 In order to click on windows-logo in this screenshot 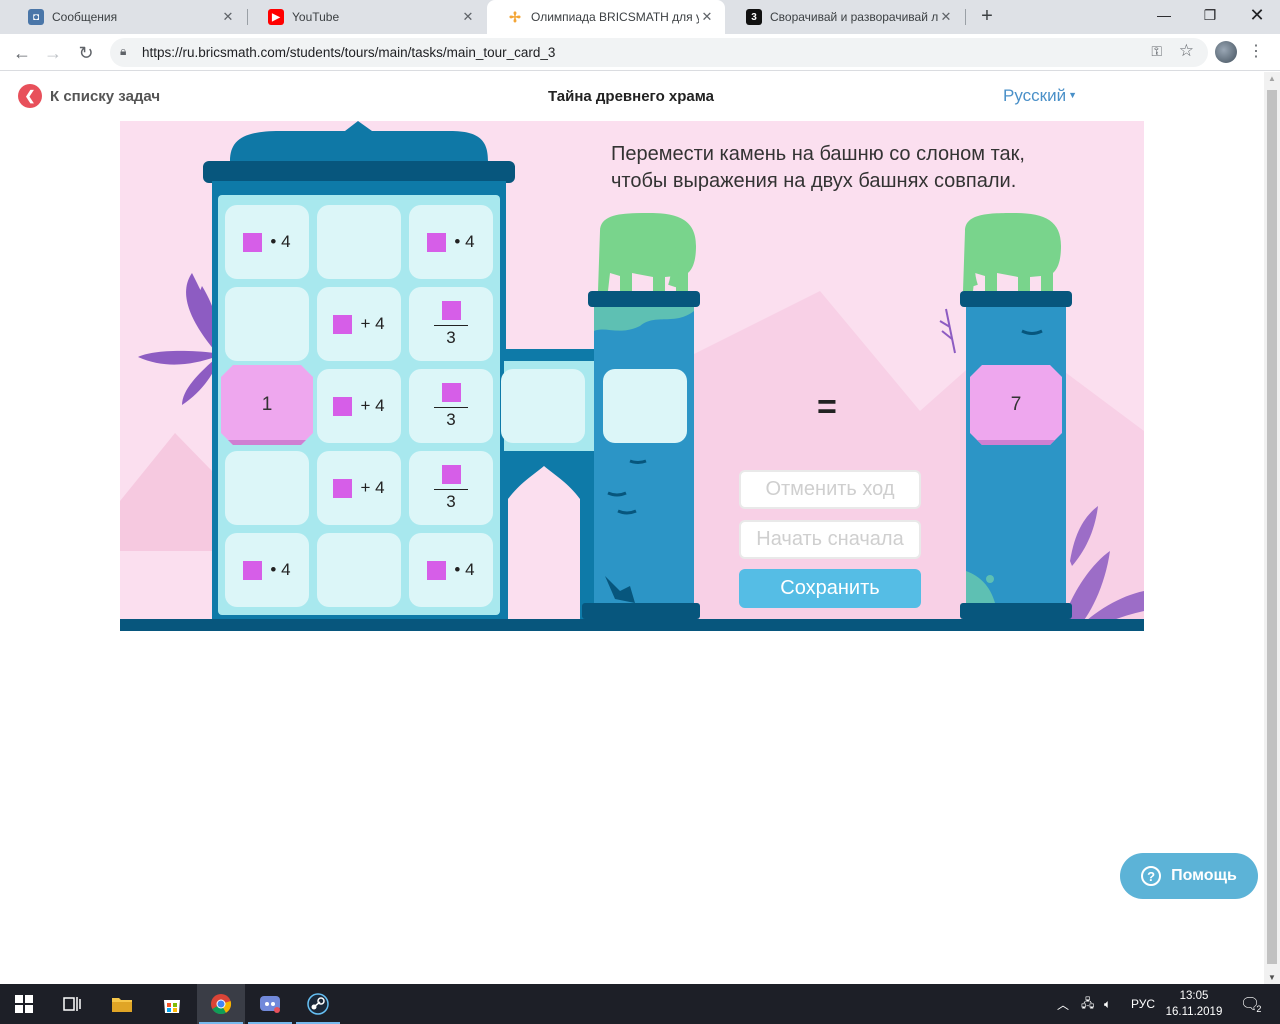, I will do `click(24, 1004)`.